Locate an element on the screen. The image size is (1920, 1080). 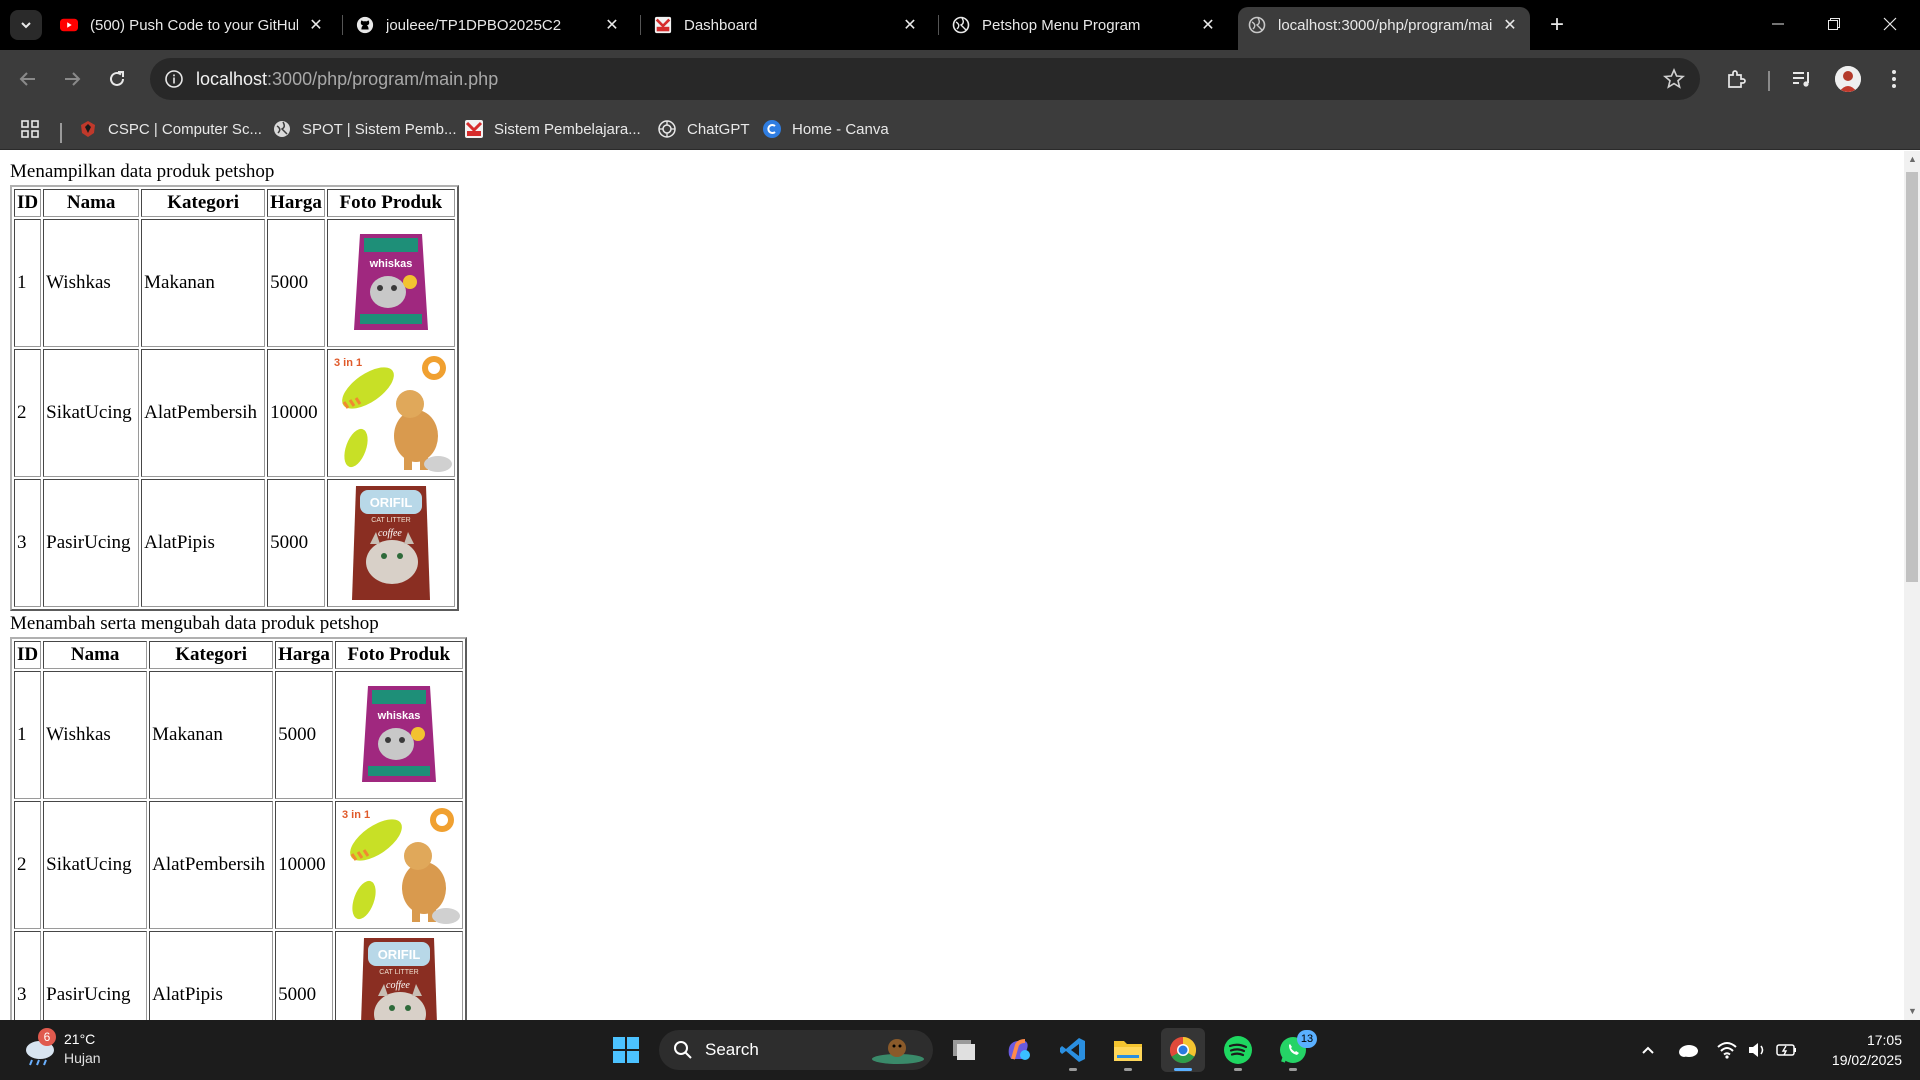
tray-overflow-button is located at coordinates (1648, 1050).